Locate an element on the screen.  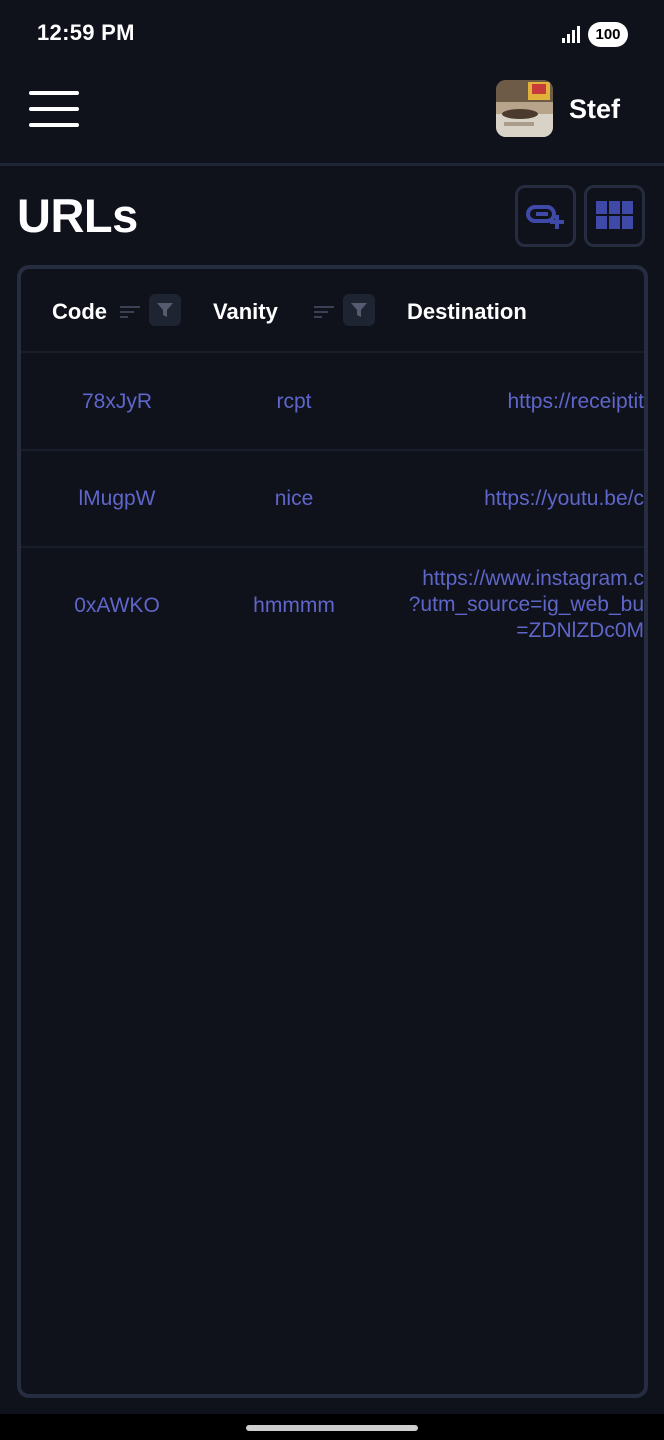
grid-view-button is located at coordinates (614, 216).